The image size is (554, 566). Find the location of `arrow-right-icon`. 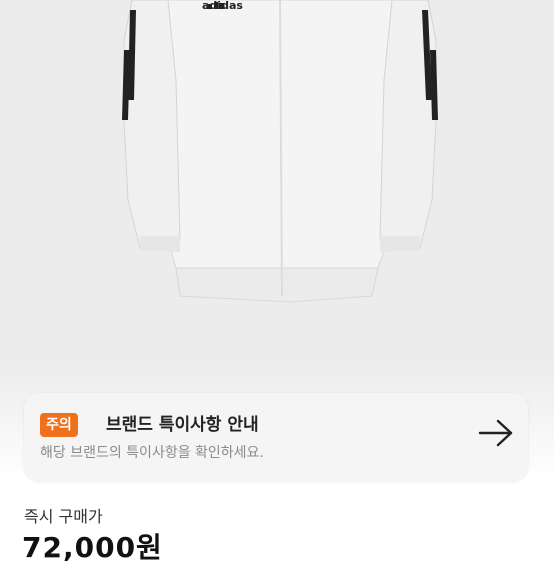

arrow-right-icon is located at coordinates (496, 433).